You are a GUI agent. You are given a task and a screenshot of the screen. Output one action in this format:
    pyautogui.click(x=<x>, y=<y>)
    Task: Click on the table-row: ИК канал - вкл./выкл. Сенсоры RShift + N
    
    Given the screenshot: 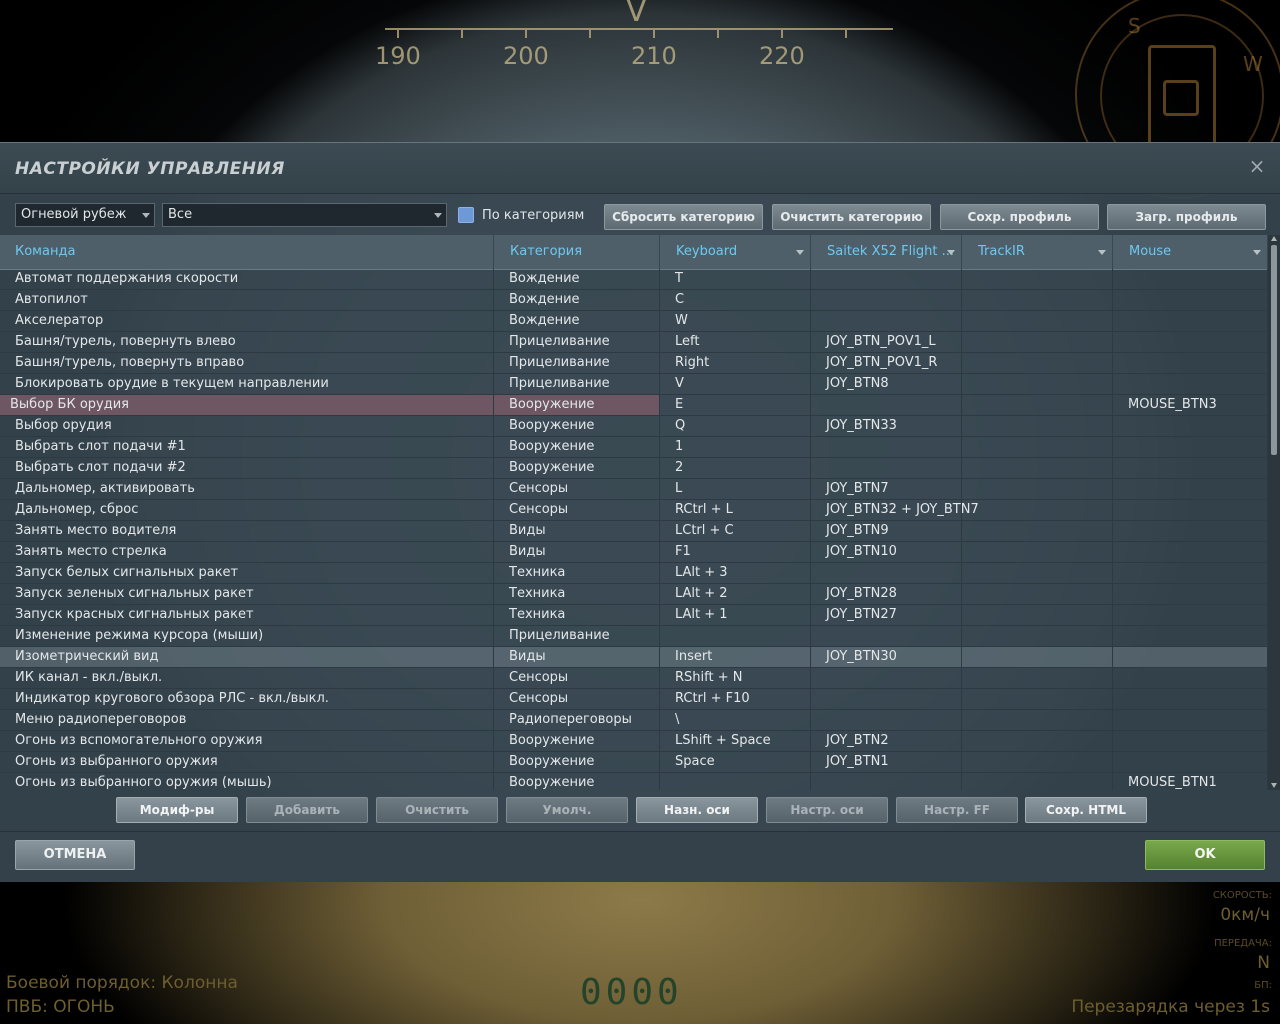 What is the action you would take?
    pyautogui.click(x=634, y=678)
    